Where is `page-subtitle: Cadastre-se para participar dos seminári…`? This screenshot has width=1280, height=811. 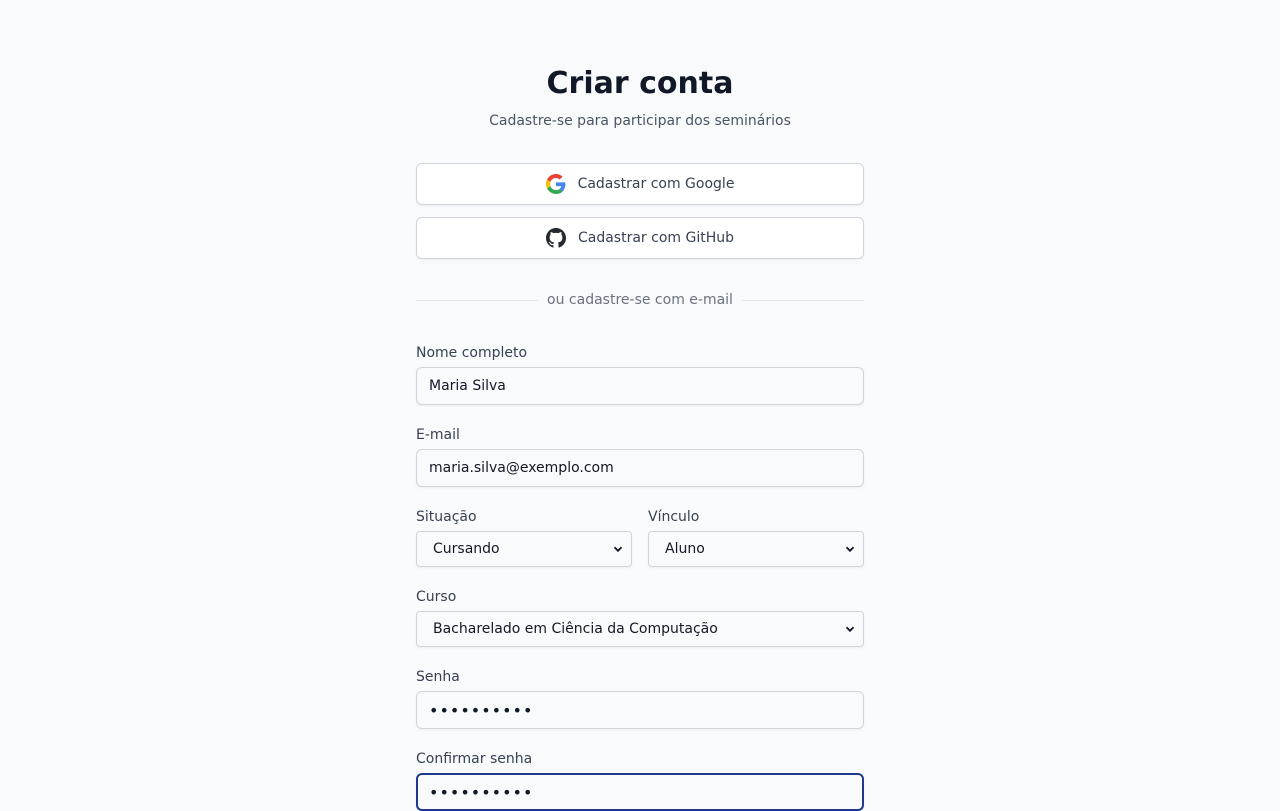 page-subtitle: Cadastre-se para participar dos seminári… is located at coordinates (640, 121).